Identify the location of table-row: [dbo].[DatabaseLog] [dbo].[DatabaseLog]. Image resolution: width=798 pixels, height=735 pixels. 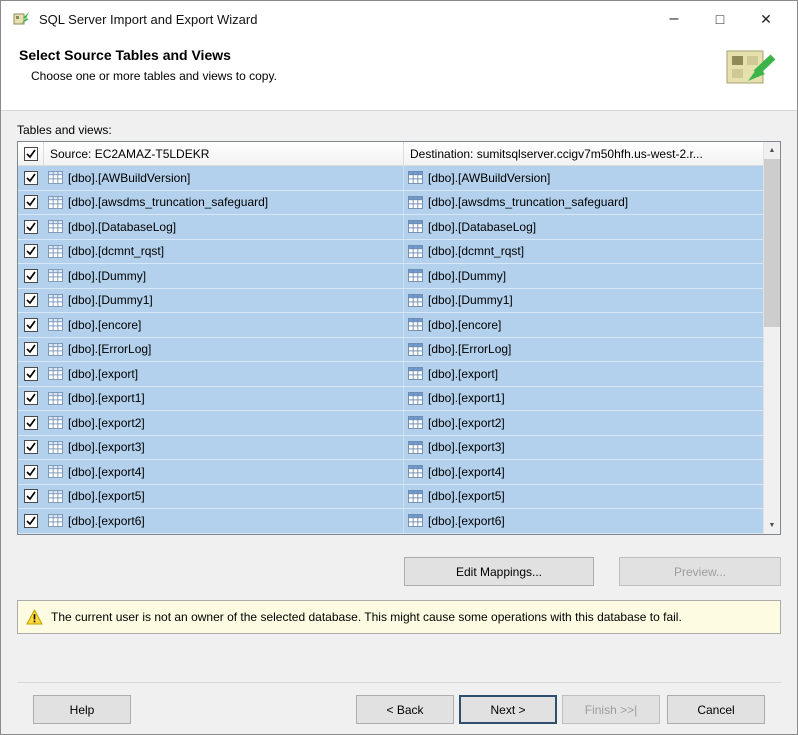
(390, 227).